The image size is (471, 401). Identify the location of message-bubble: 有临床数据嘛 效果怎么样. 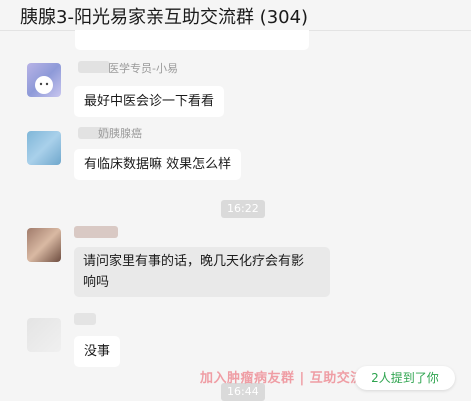
(158, 164).